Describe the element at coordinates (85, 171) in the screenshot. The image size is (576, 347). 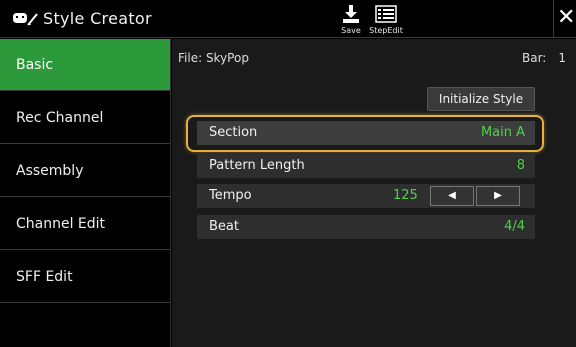
I see `tab-assembly: Assembly` at that location.